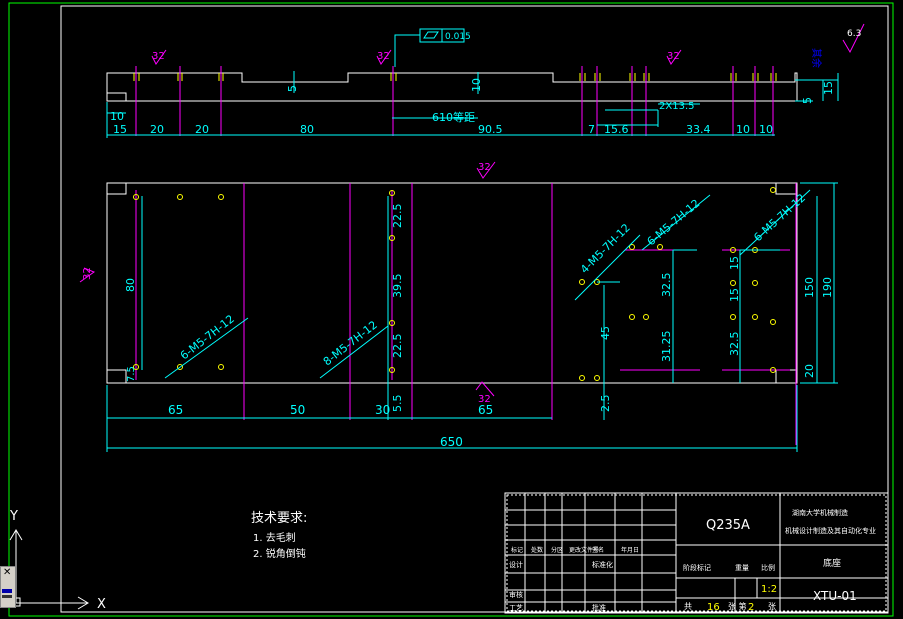  What do you see at coordinates (737, 606) in the screenshot?
I see `sheet-label: 张 第` at bounding box center [737, 606].